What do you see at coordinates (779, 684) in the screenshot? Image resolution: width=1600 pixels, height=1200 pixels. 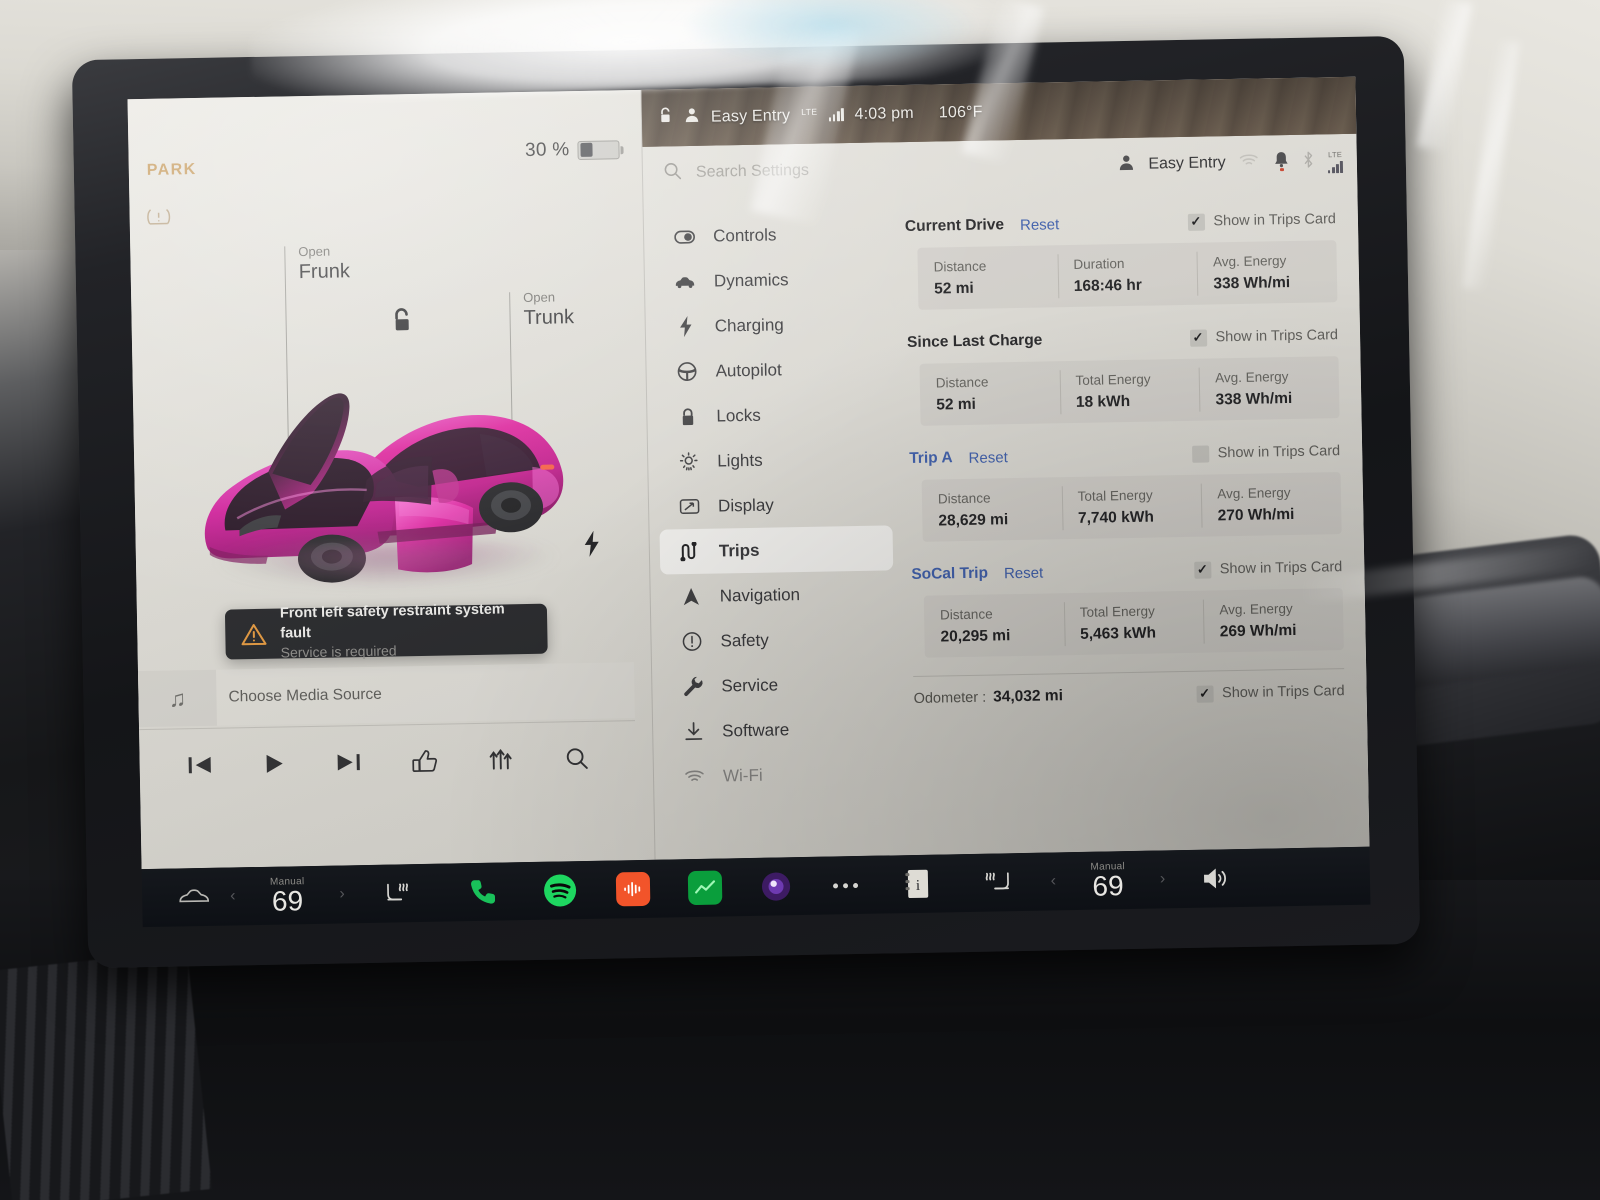 I see `sidebar-item-service: Service` at bounding box center [779, 684].